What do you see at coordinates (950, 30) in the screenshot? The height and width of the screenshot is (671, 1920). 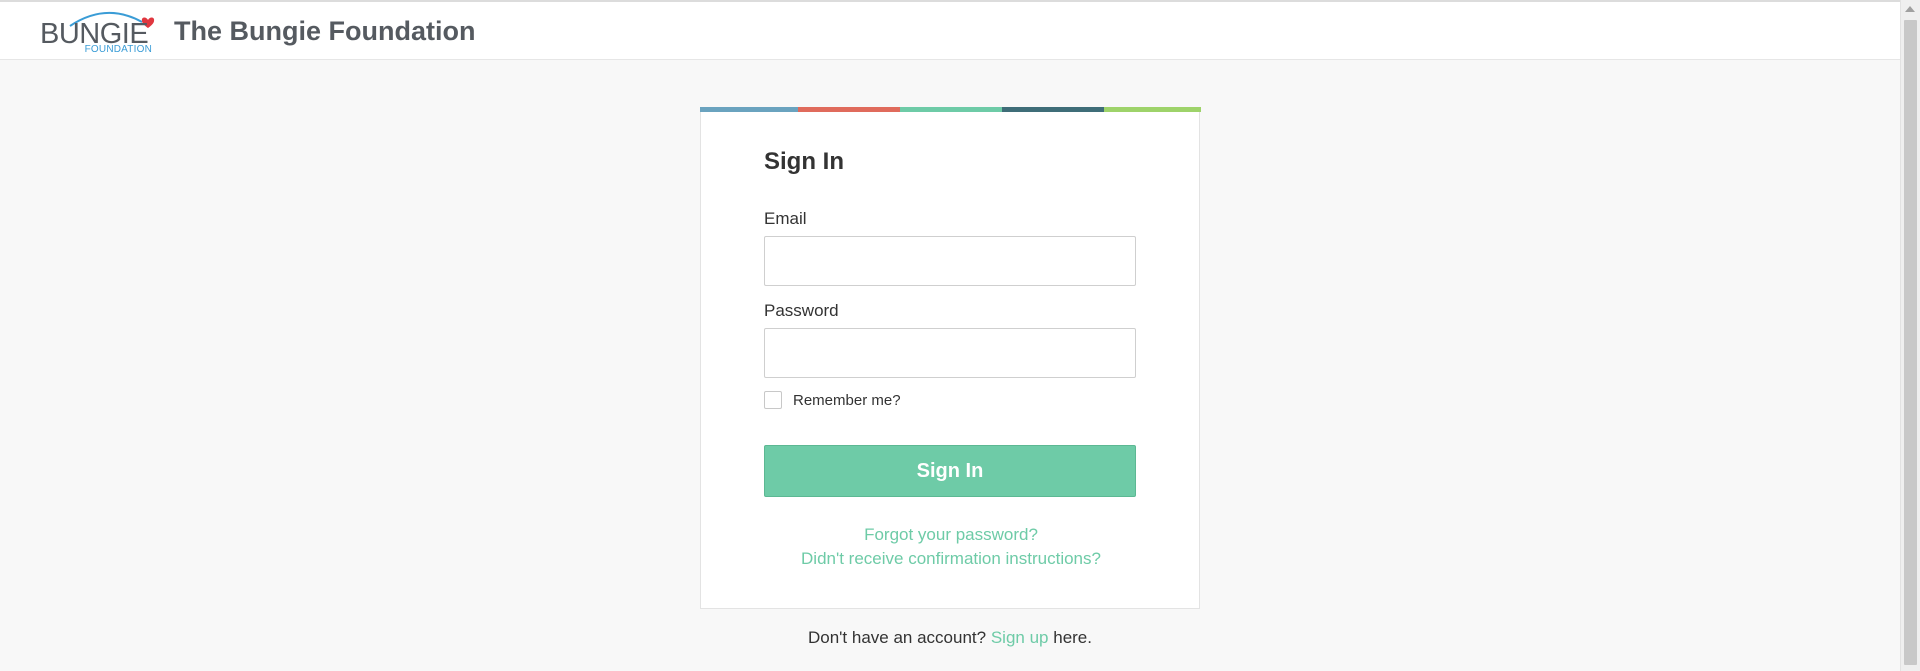 I see `top-navbar: BUNGIE FOUNDATION The Bungie Foundation` at bounding box center [950, 30].